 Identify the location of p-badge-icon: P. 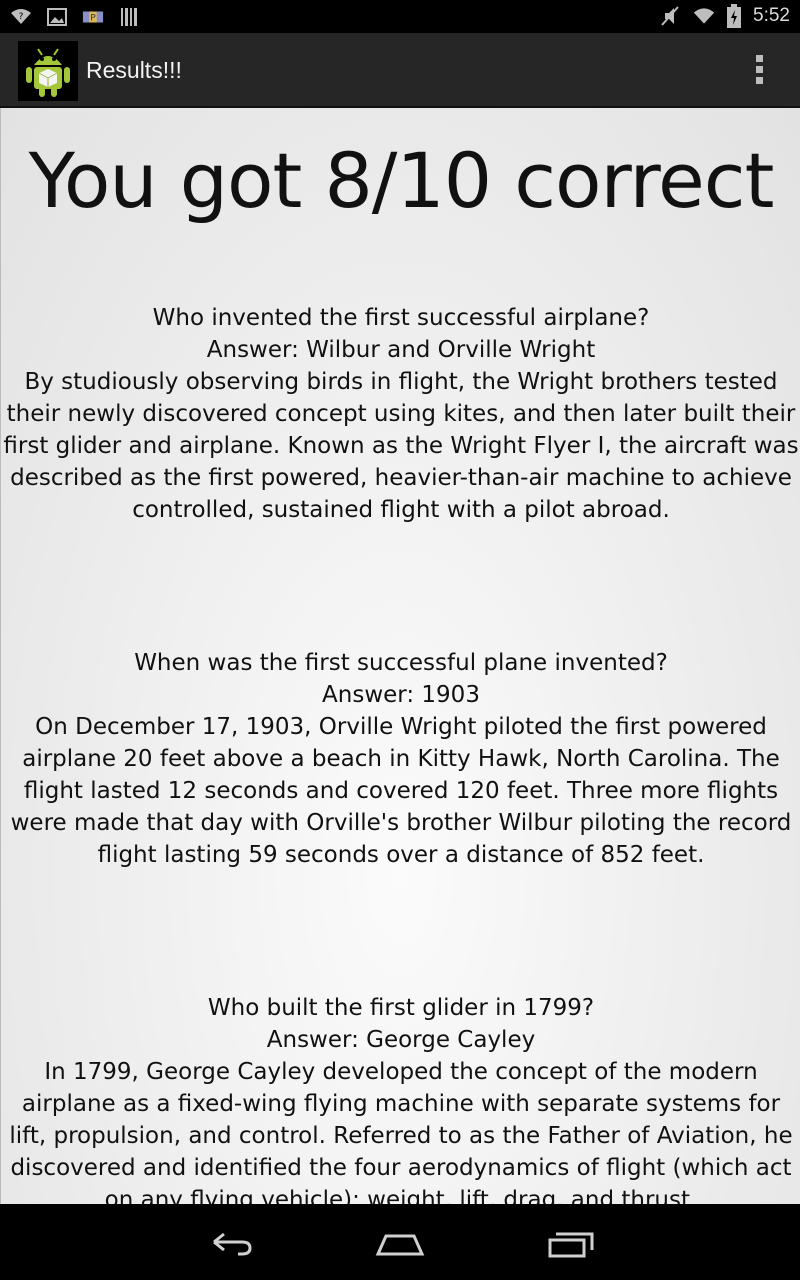
(93, 17).